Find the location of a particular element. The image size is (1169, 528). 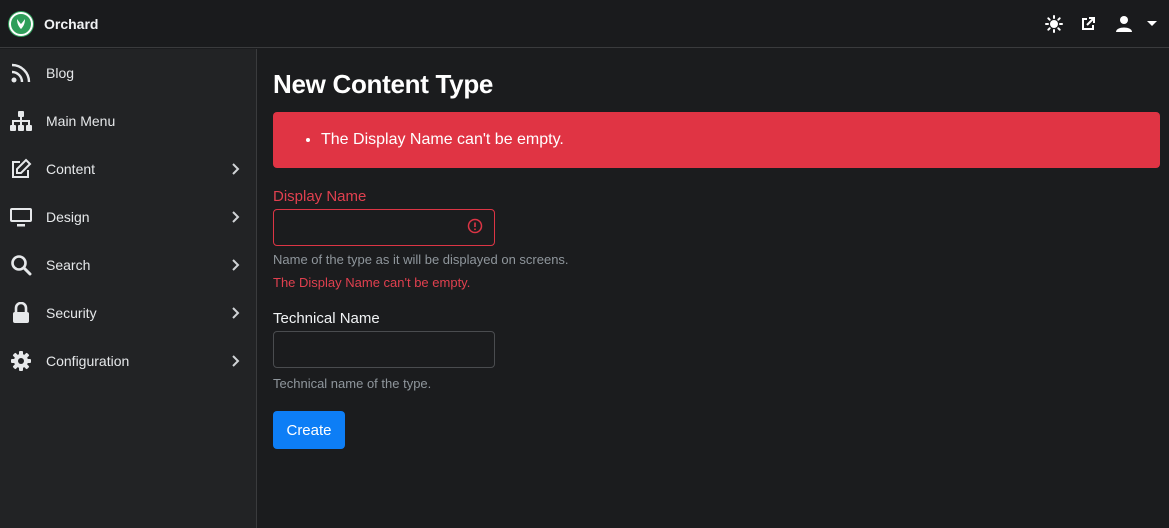

create-button: Create is located at coordinates (309, 430).